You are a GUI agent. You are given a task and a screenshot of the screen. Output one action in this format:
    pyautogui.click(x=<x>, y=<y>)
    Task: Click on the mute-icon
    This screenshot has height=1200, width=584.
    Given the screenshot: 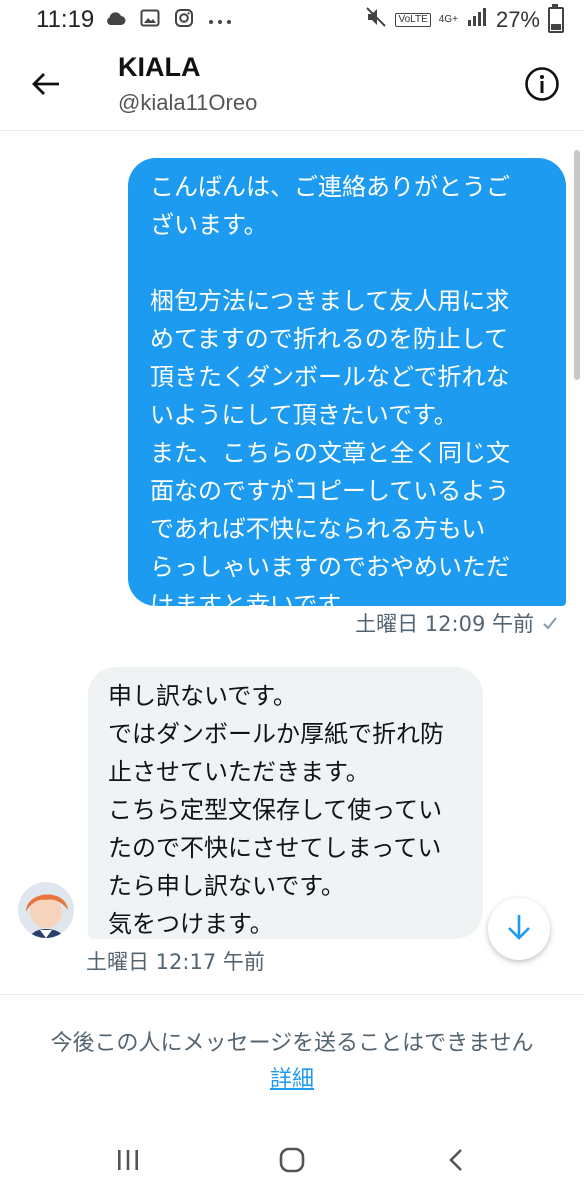 What is the action you would take?
    pyautogui.click(x=376, y=20)
    